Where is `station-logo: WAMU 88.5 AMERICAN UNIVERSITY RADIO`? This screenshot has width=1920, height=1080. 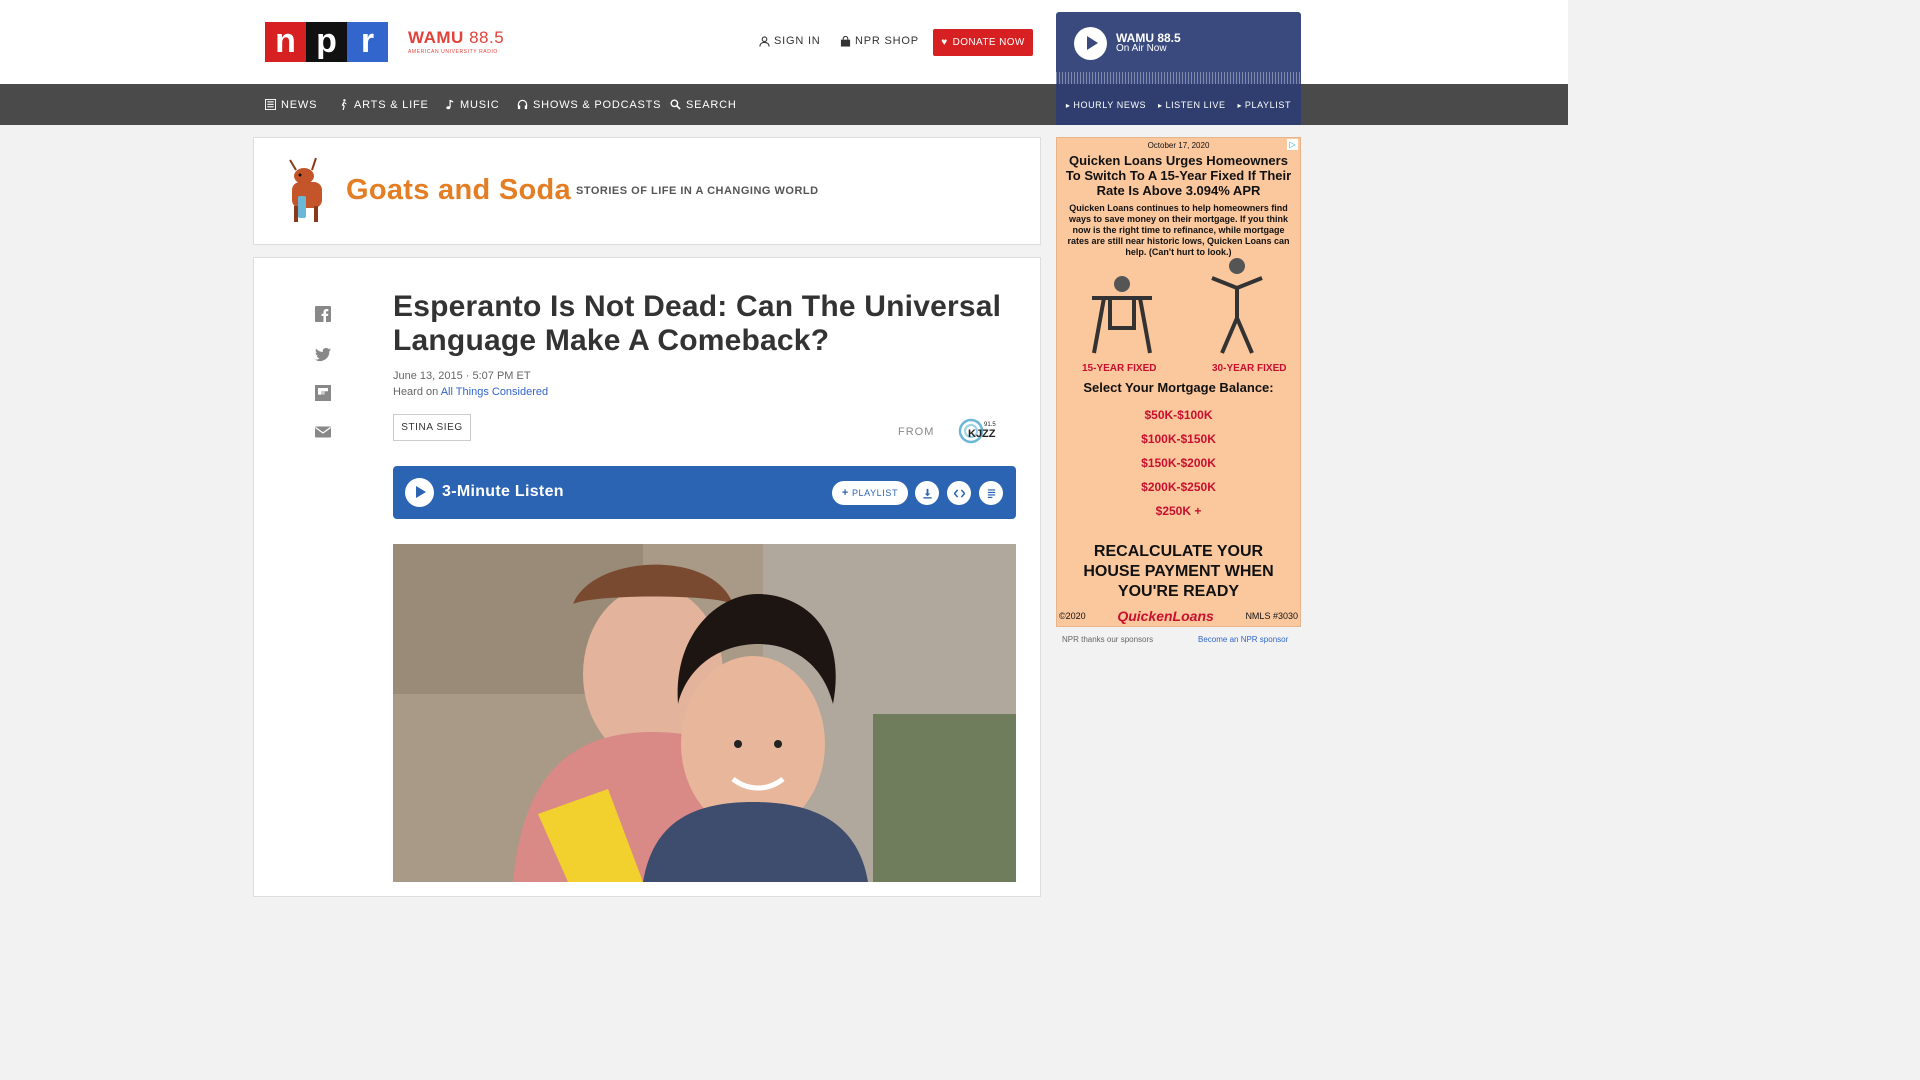 station-logo: WAMU 88.5 AMERICAN UNIVERSITY RADIO is located at coordinates (456, 41).